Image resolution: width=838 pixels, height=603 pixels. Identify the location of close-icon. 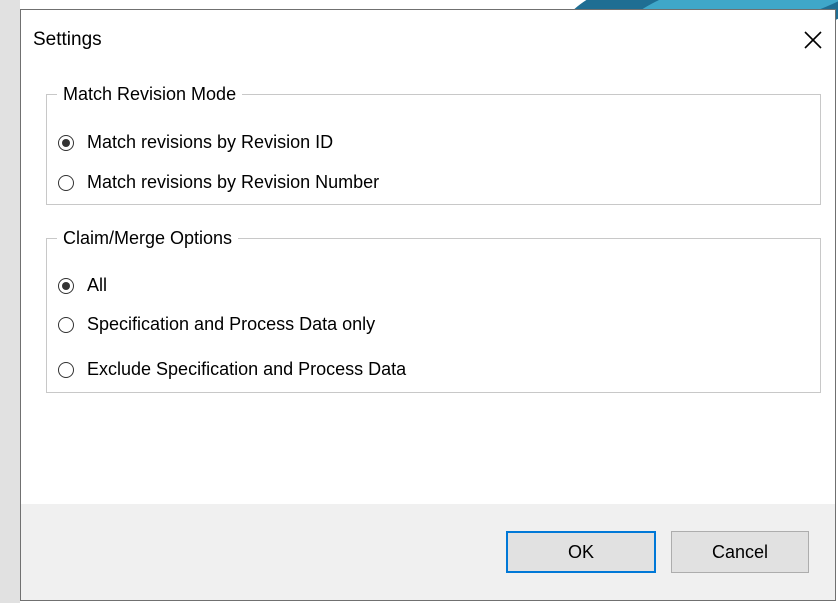
(813, 40).